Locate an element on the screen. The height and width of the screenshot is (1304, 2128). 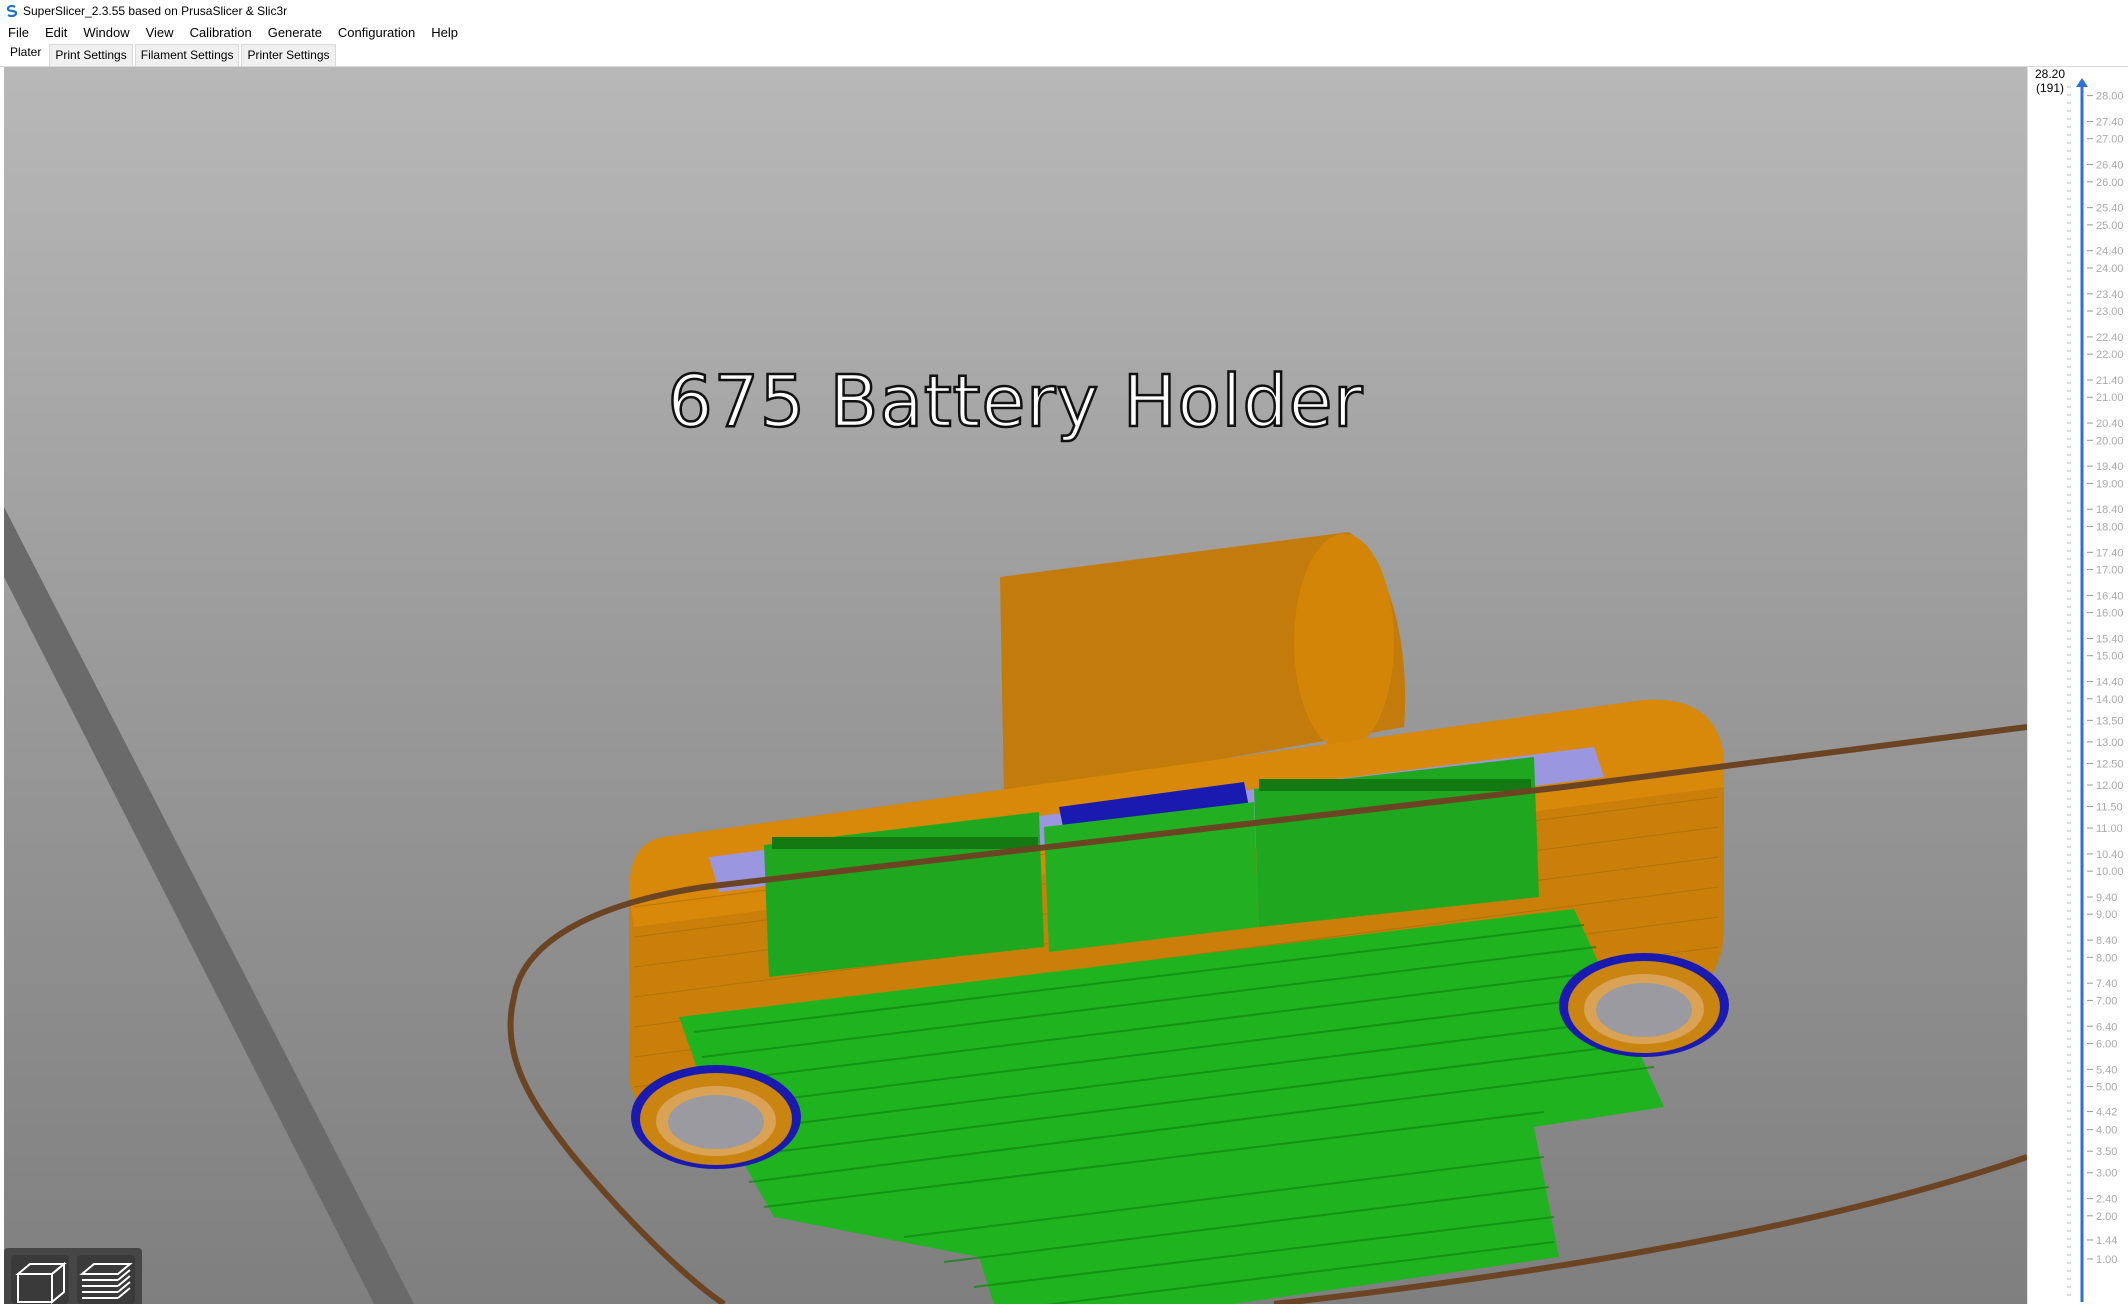
slider-tick-label: 19.00 is located at coordinates (2110, 484).